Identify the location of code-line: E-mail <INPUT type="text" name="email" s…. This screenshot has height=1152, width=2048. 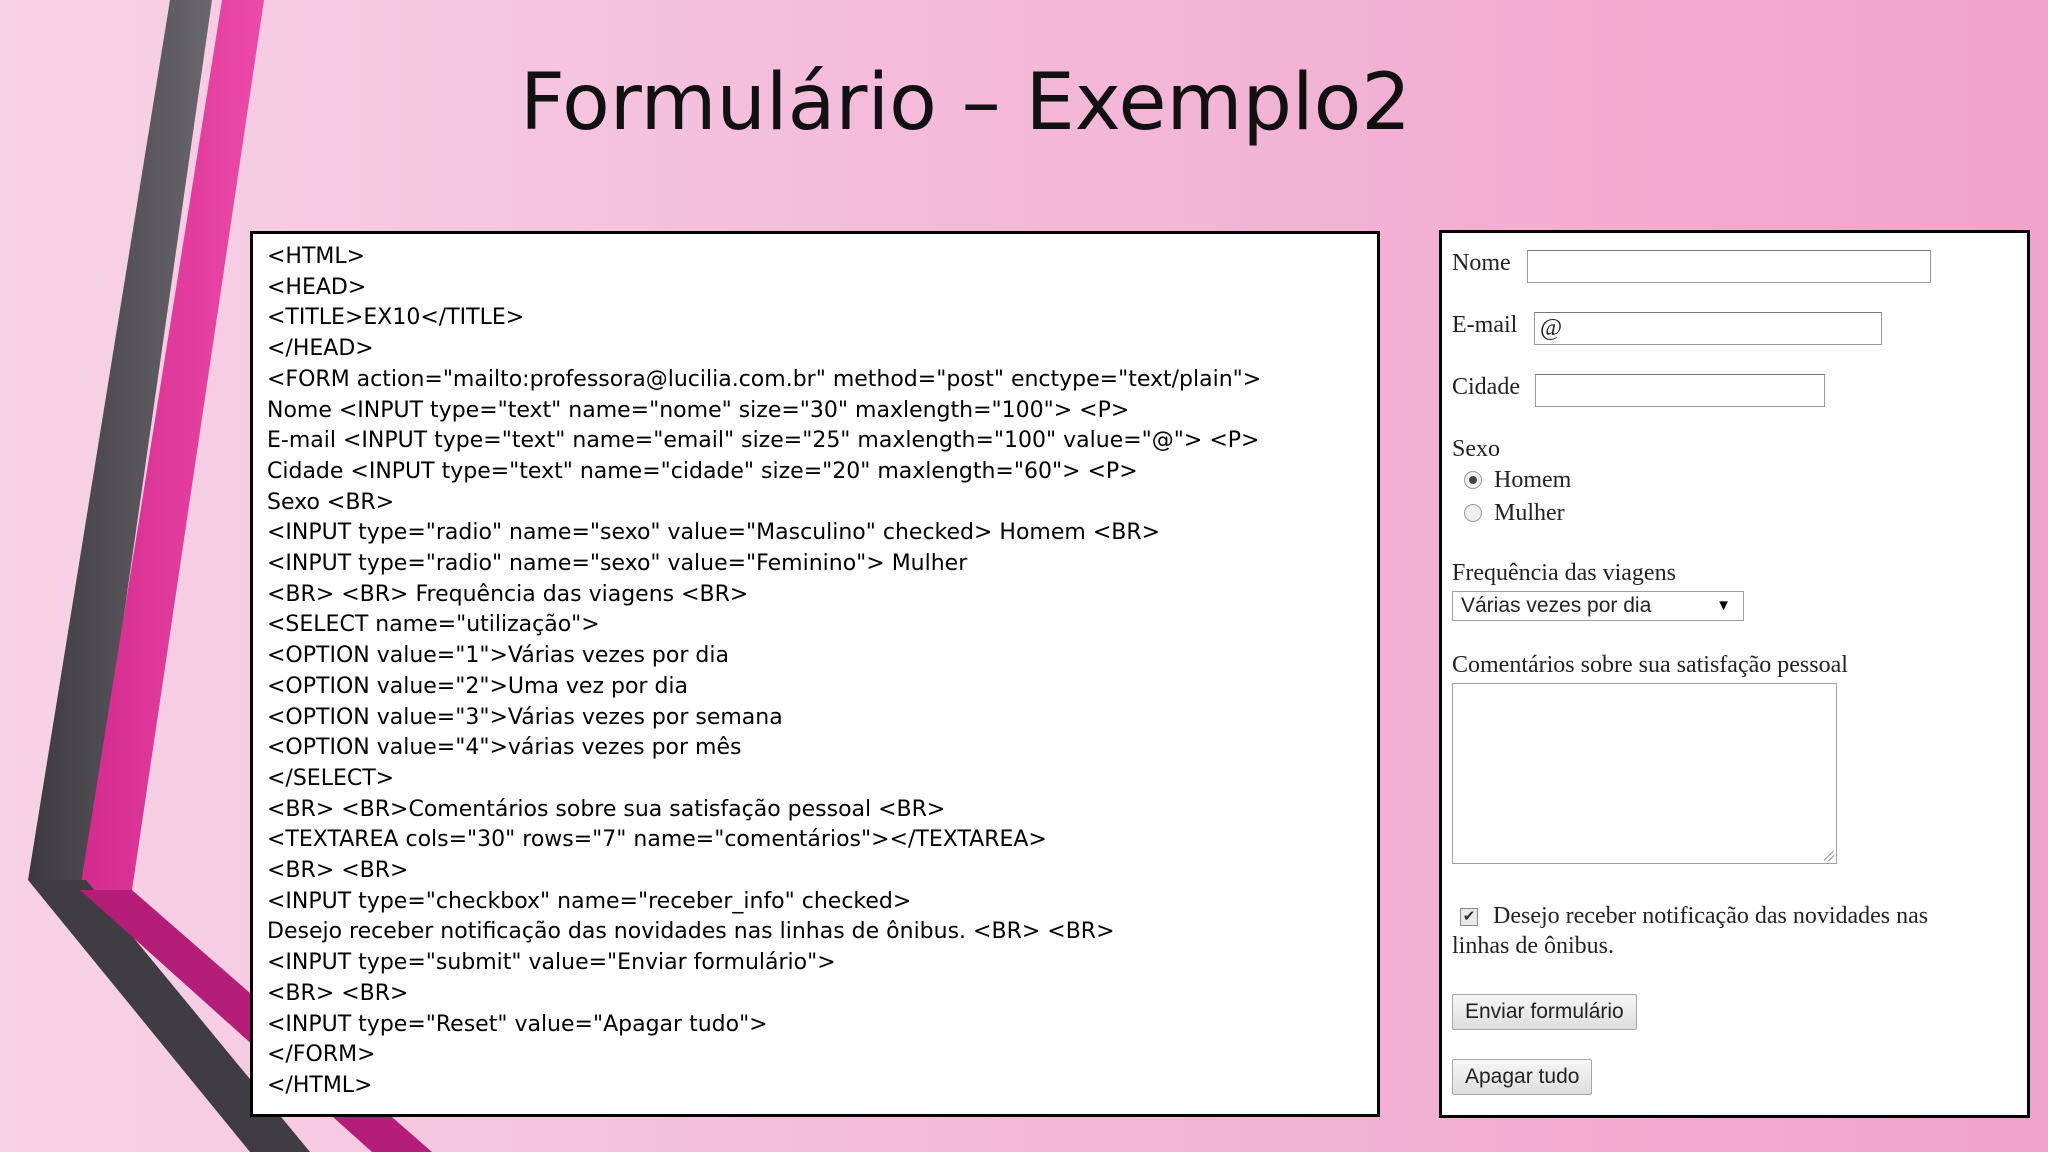
(763, 441).